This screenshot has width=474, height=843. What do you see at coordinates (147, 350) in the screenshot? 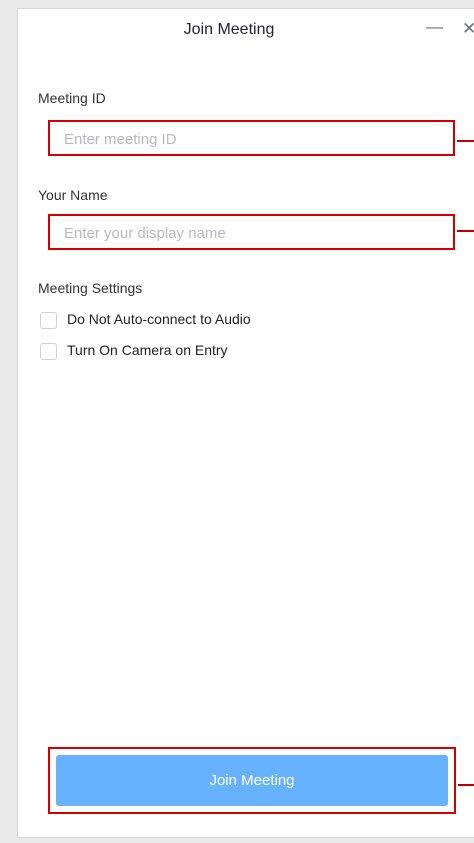
I see `option-camera-on-entry-label: Turn On Camera on Entry` at bounding box center [147, 350].